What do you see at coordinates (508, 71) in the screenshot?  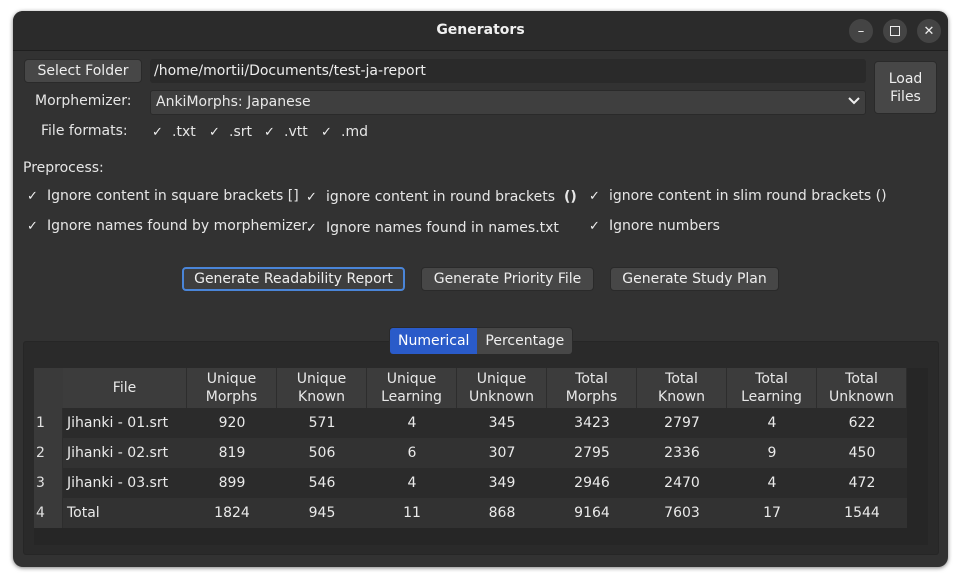 I see `folder-path-field: /home/mortii/Documents/test-ja-report` at bounding box center [508, 71].